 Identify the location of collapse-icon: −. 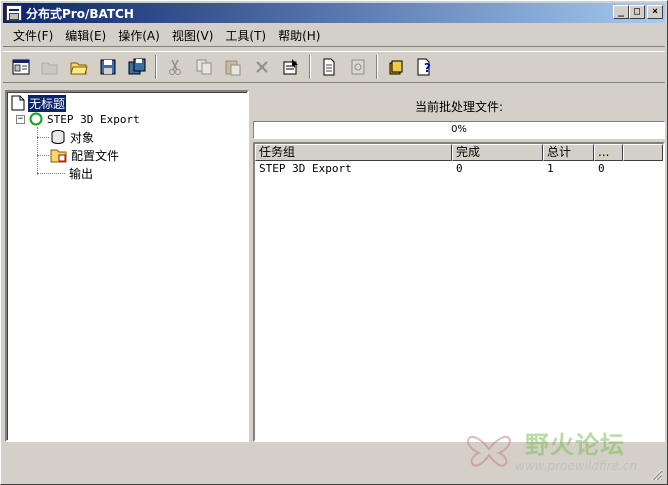
(20, 119).